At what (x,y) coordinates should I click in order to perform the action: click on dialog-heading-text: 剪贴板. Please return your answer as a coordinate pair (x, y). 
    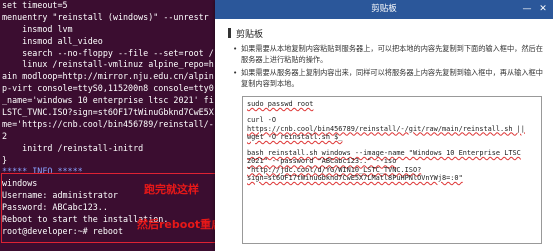
    Looking at the image, I should click on (250, 35).